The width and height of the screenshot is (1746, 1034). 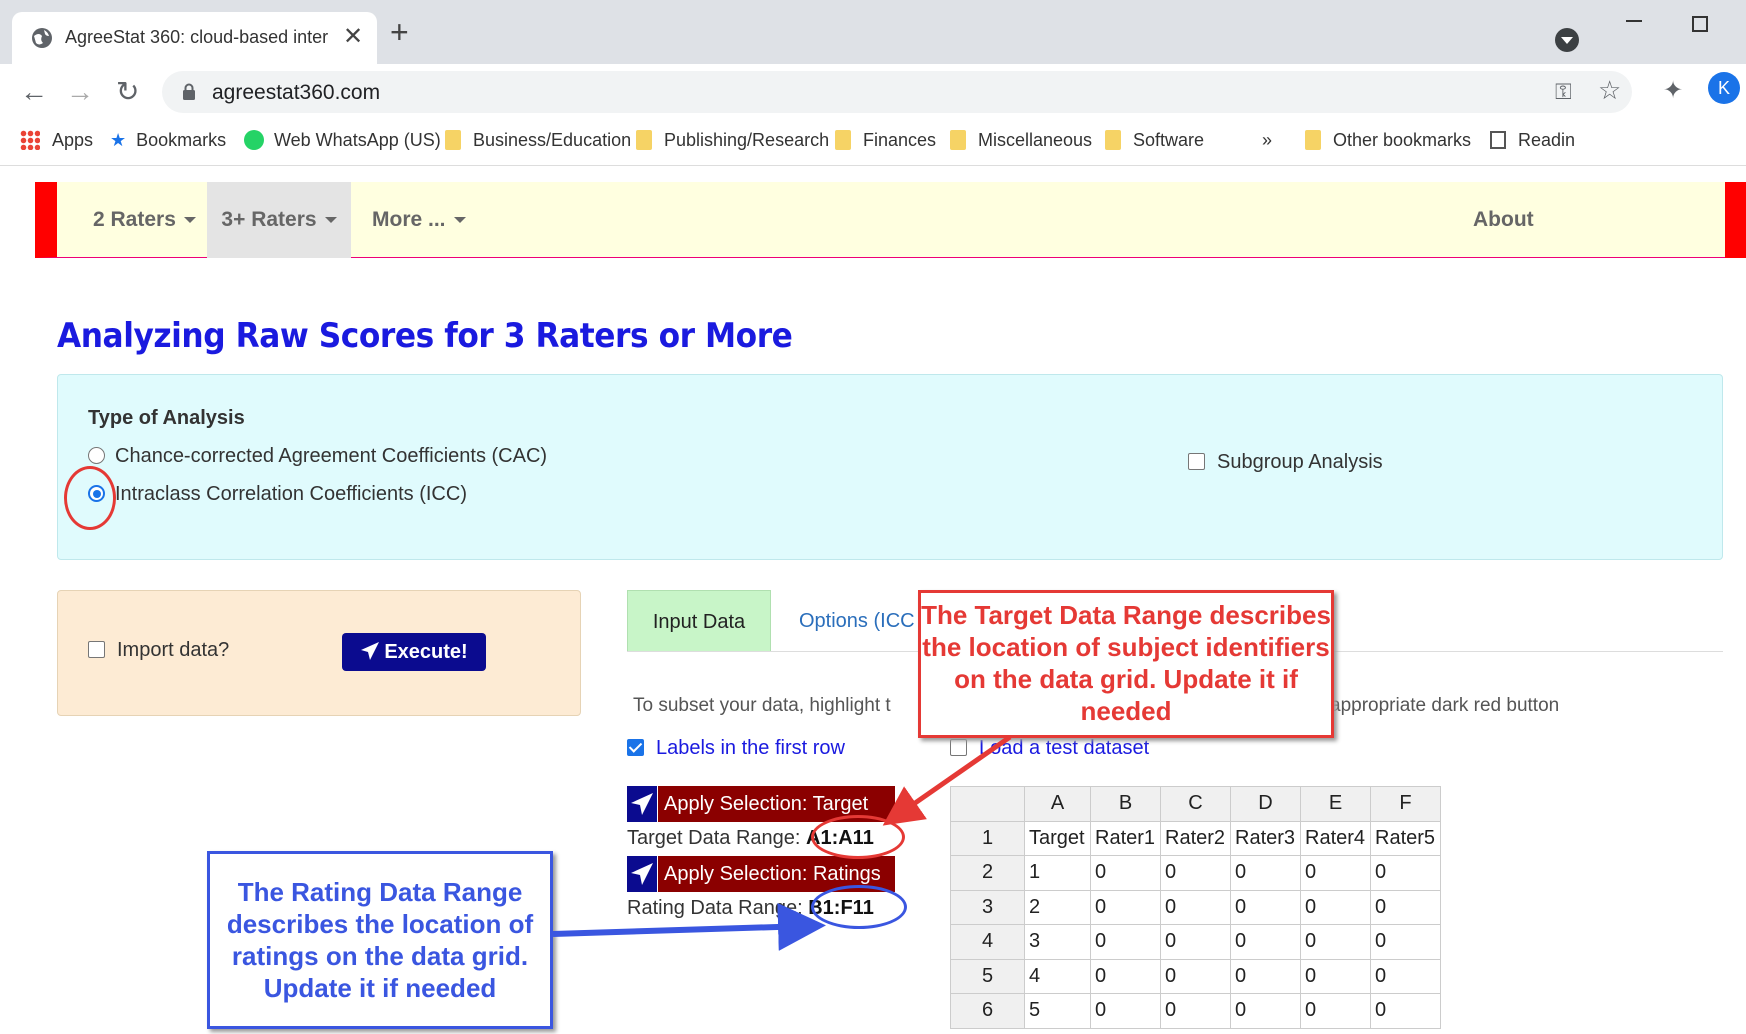 What do you see at coordinates (987, 873) in the screenshot?
I see `grid-row-number: 2` at bounding box center [987, 873].